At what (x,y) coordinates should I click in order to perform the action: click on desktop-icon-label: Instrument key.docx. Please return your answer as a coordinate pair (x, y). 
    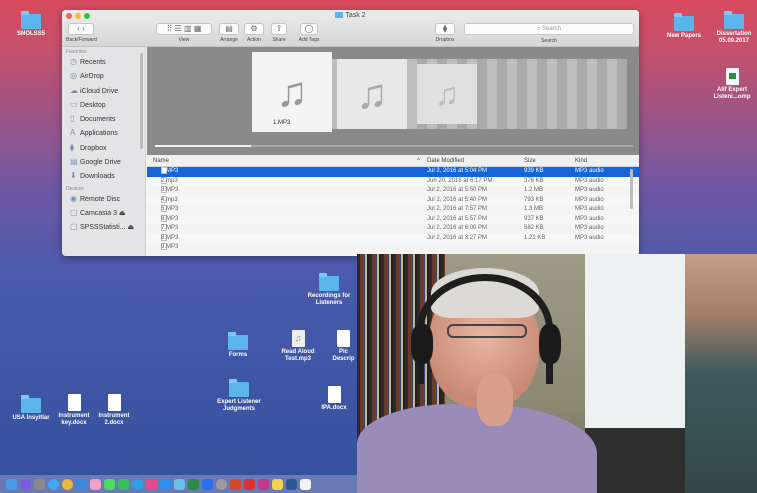
    Looking at the image, I should click on (74, 419).